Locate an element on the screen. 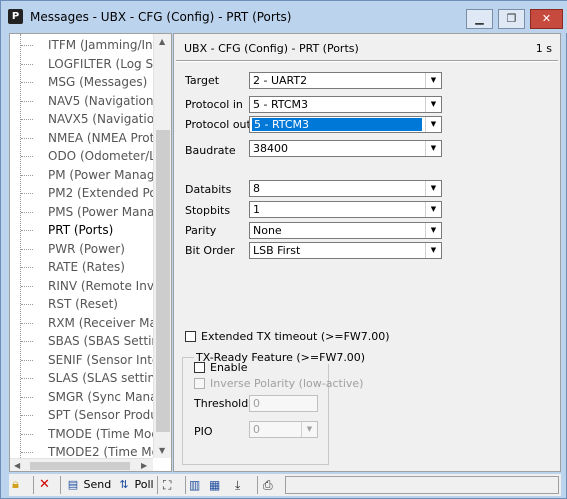 Image resolution: width=567 pixels, height=499 pixels. tree-item: PWR (Power) is located at coordinates (81, 249).